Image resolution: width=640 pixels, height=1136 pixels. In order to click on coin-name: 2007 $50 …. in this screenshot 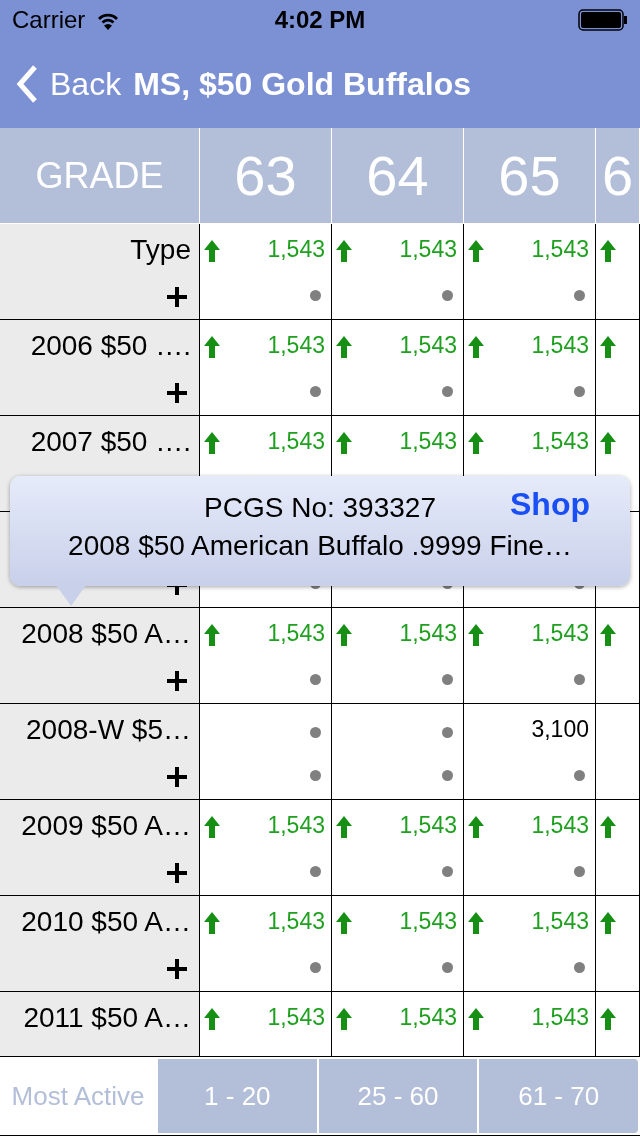, I will do `click(110, 442)`.